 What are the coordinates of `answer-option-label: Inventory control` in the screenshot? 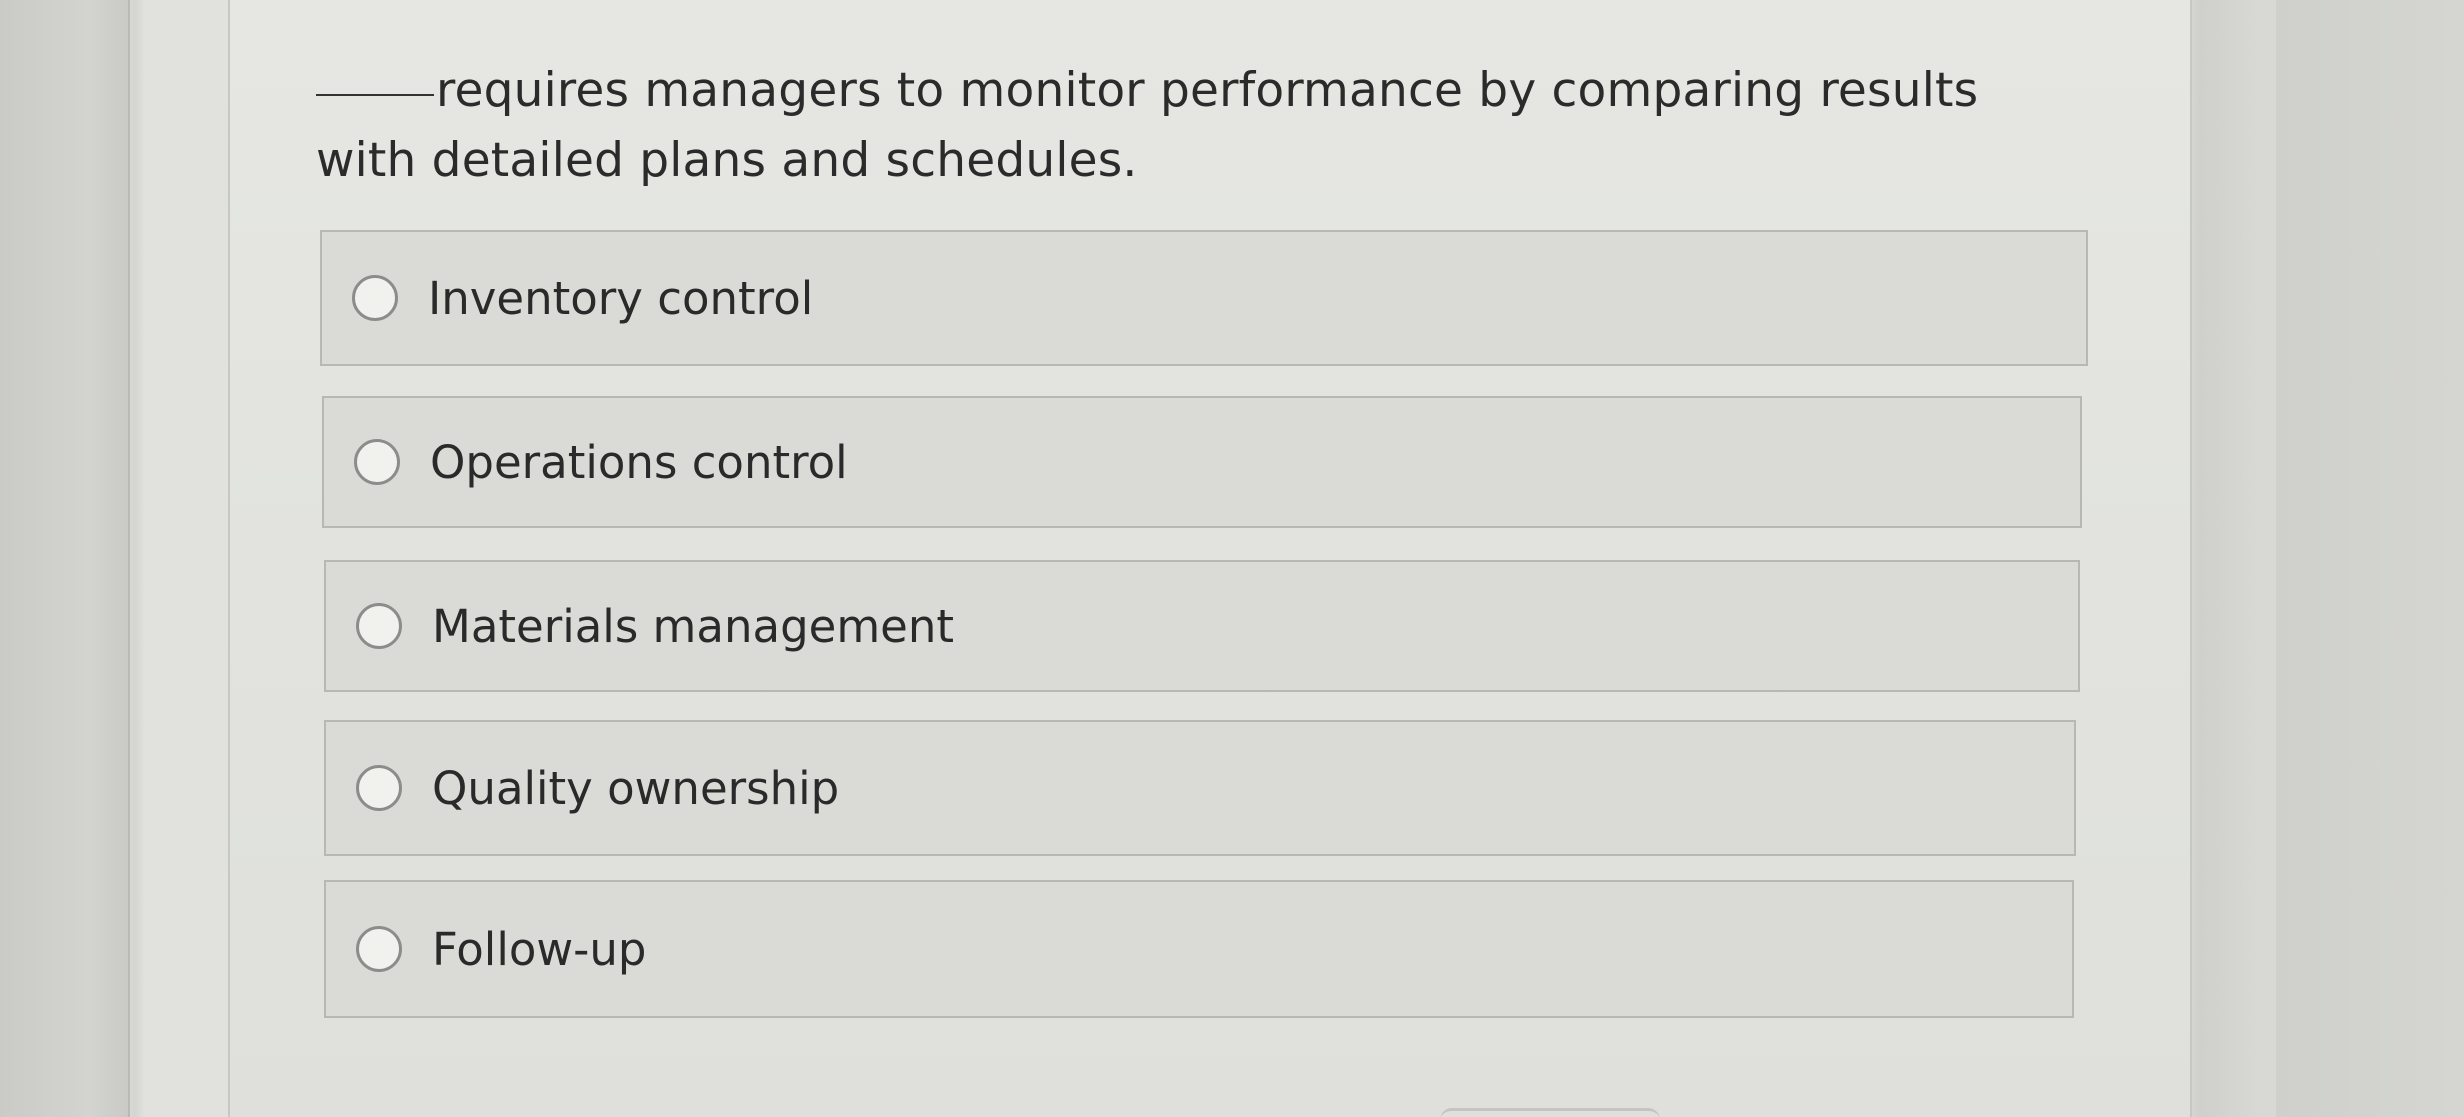 It's located at (621, 298).